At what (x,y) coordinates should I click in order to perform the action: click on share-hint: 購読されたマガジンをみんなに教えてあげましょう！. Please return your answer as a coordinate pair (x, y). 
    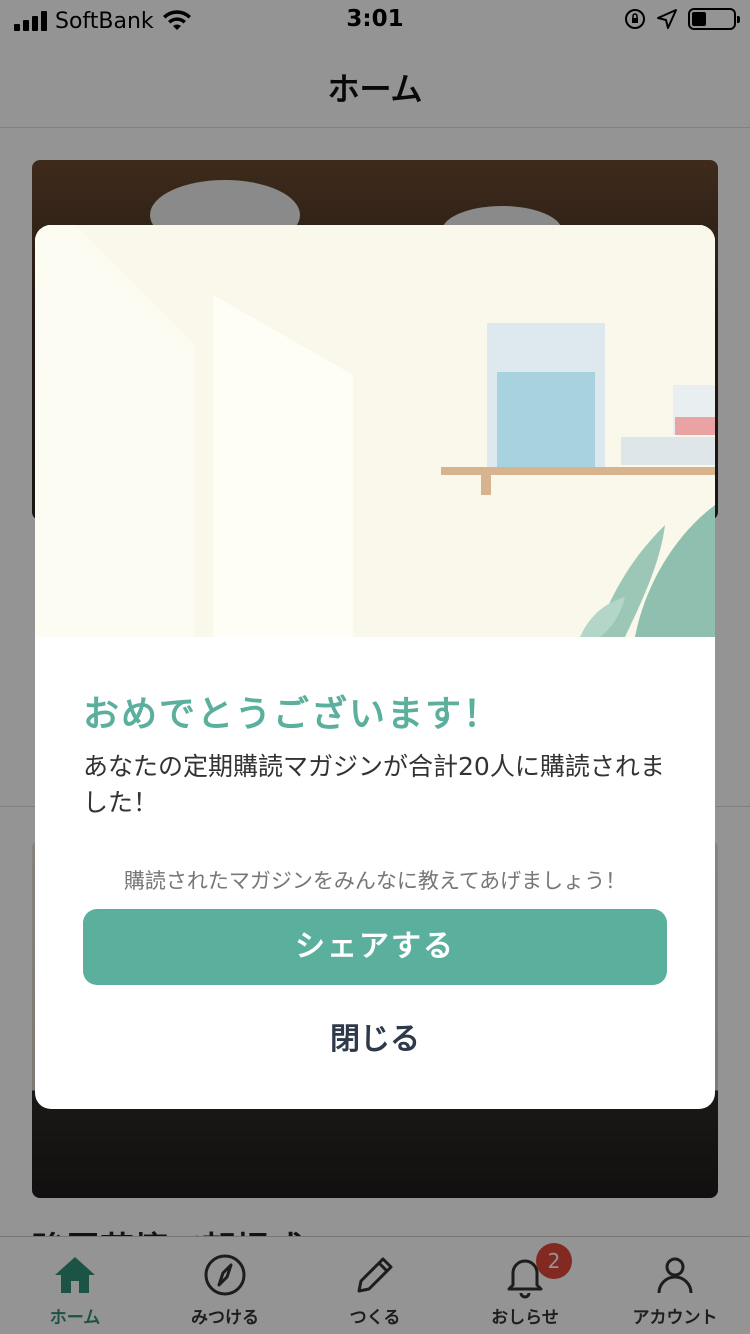
    Looking at the image, I should click on (375, 881).